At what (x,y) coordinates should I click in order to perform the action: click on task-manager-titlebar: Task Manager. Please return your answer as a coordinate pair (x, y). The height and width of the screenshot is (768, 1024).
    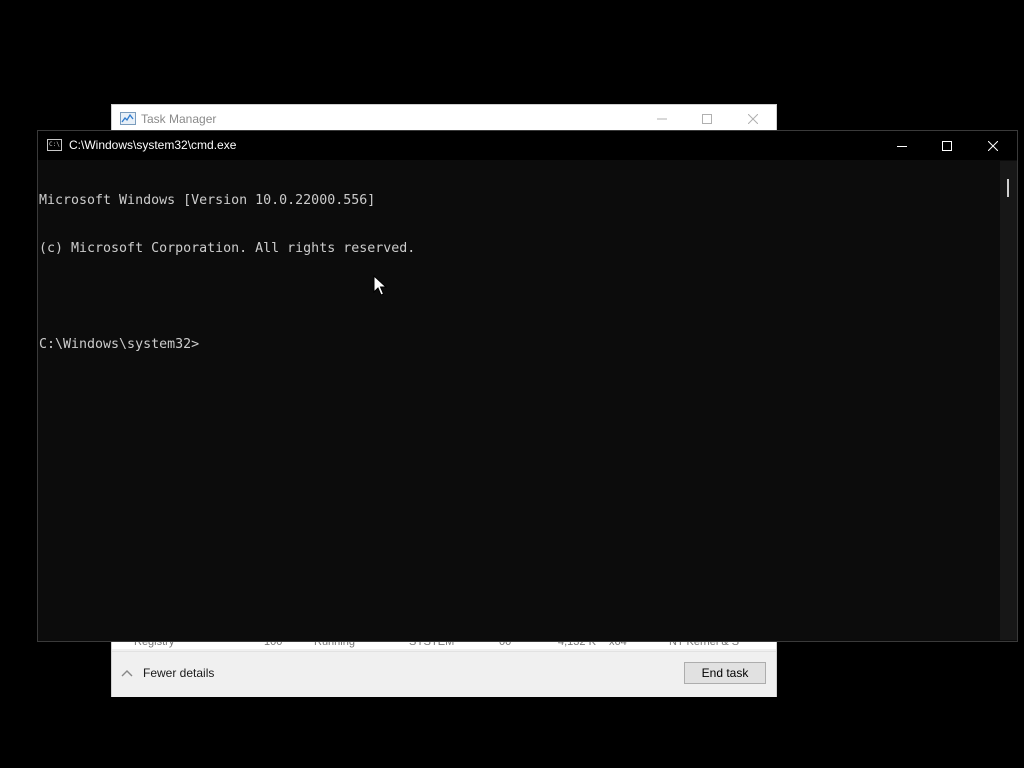
    Looking at the image, I should click on (444, 118).